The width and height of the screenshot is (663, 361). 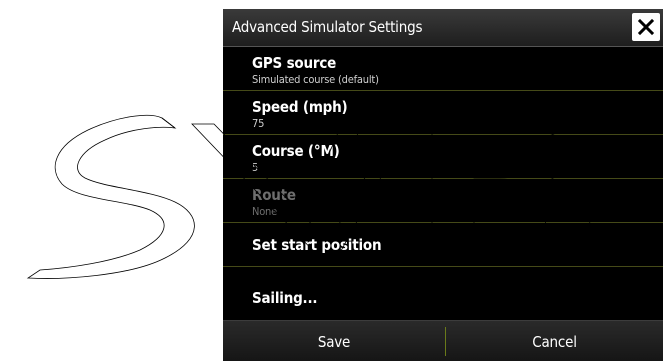 I want to click on setting-course: Course (°M) 5, so click(x=443, y=157).